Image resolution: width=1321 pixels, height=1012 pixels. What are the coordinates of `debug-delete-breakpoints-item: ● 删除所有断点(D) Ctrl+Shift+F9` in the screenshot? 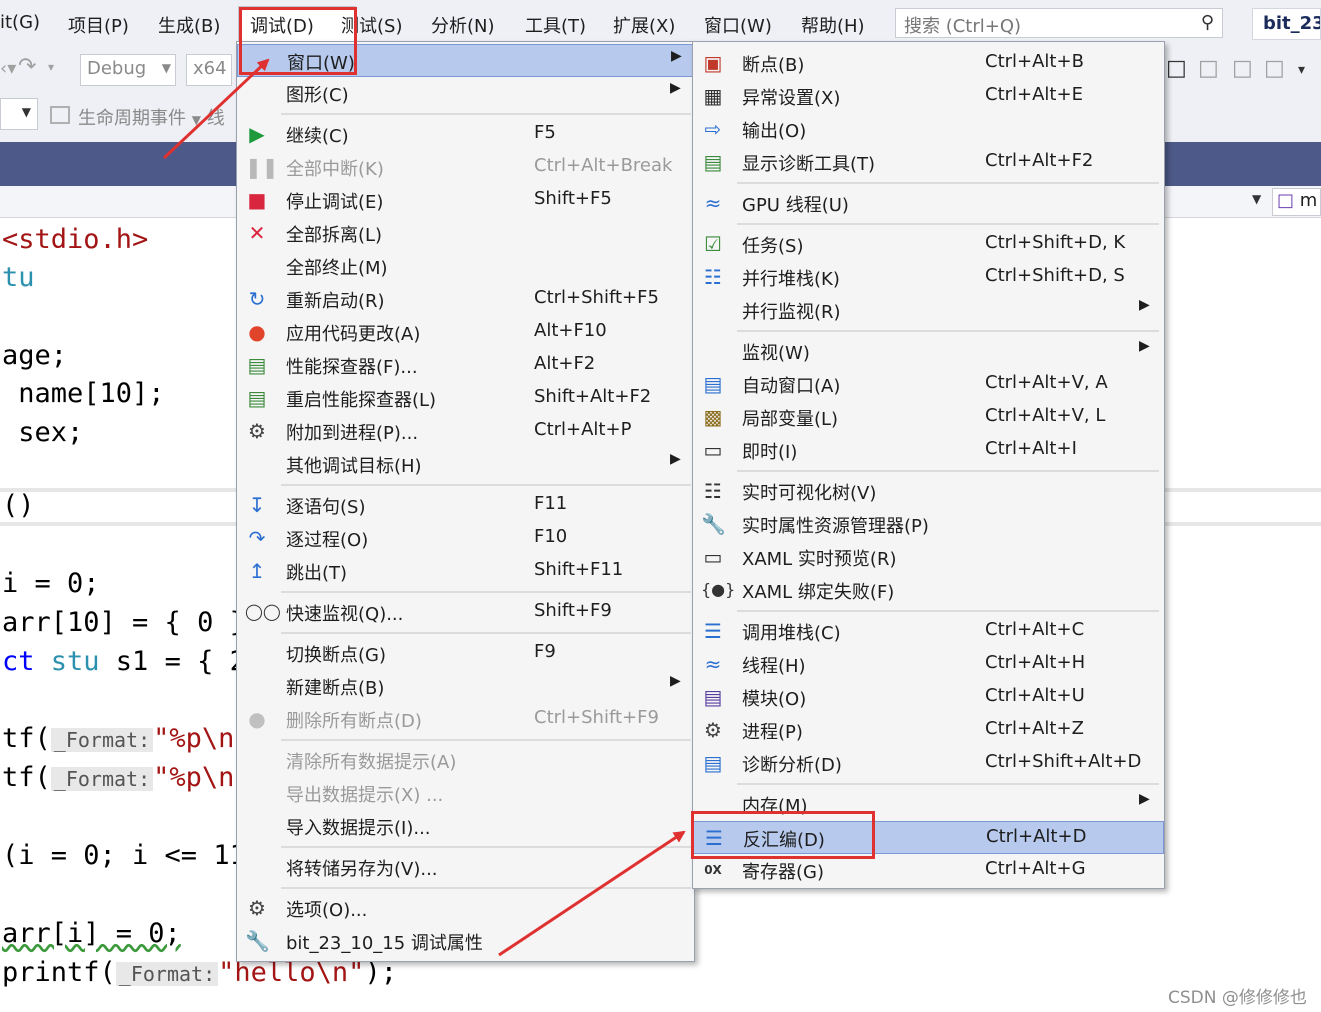 It's located at (465, 719).